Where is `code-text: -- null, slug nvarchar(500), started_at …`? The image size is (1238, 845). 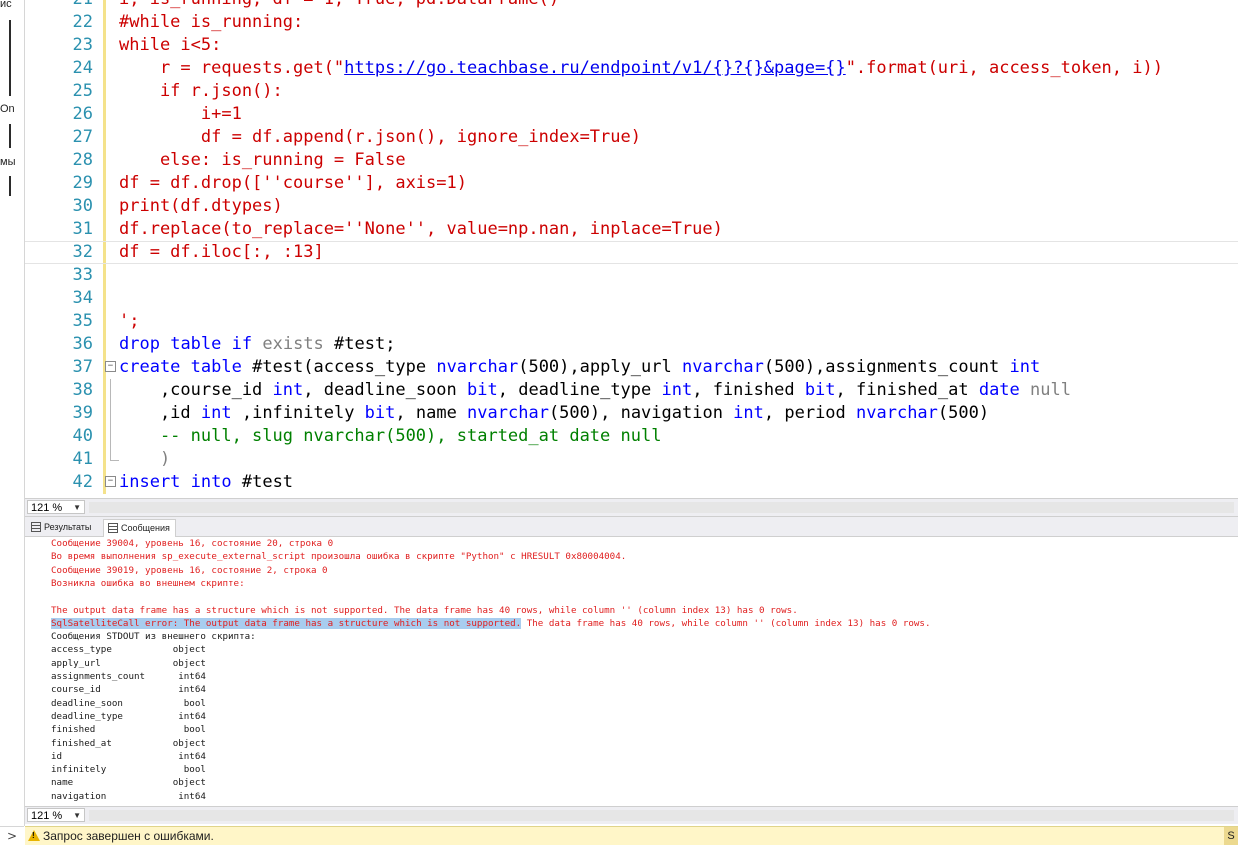 code-text: -- null, slug nvarchar(500), started_at … is located at coordinates (390, 436).